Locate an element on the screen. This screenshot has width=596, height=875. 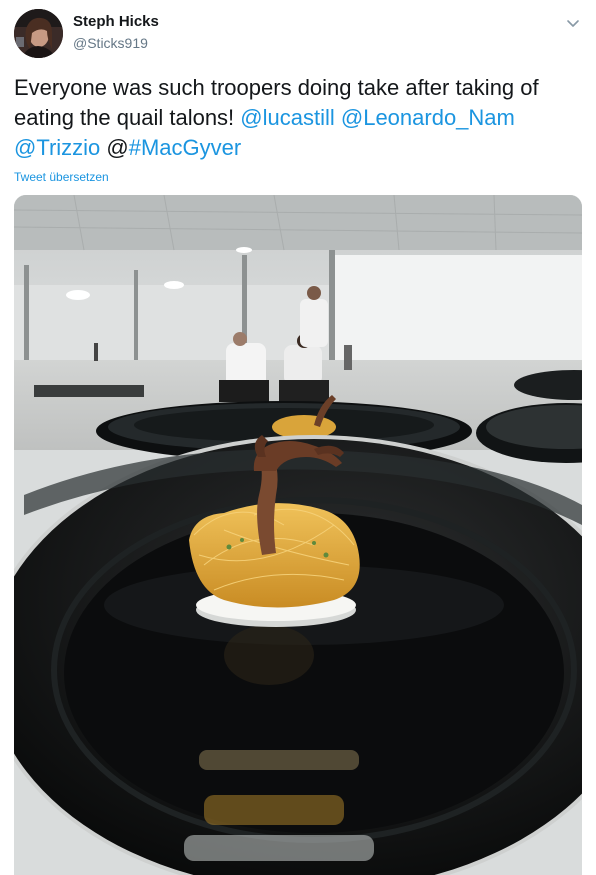
chevron-down-icon is located at coordinates (573, 23).